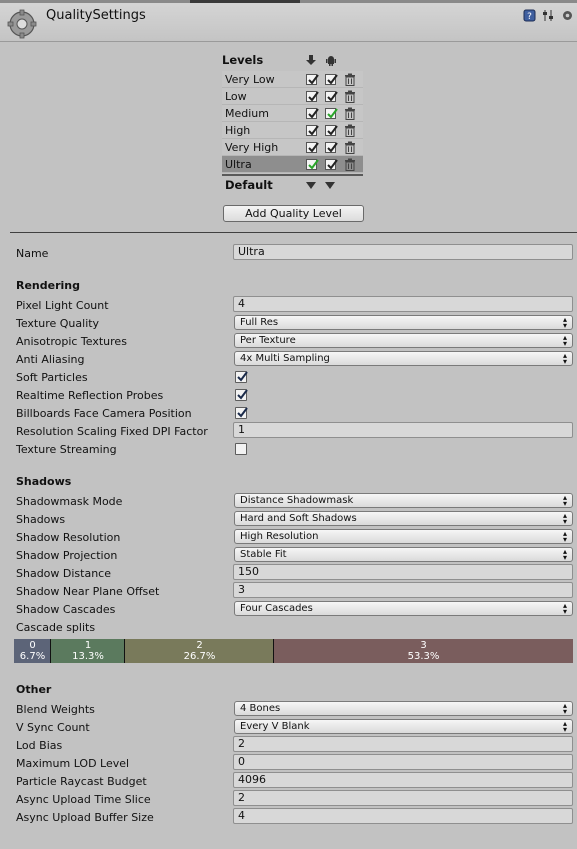 The image size is (577, 849). What do you see at coordinates (298, 518) in the screenshot?
I see `shadows-value: Hard and Soft Shadows` at bounding box center [298, 518].